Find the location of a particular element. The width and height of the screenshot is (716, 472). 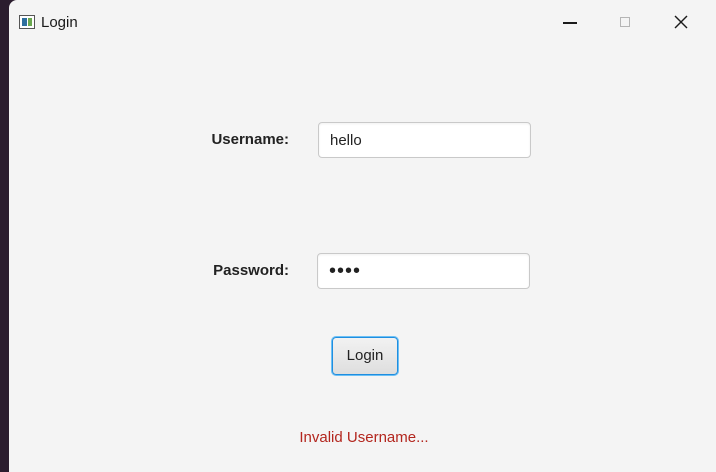

password-input is located at coordinates (423, 271).